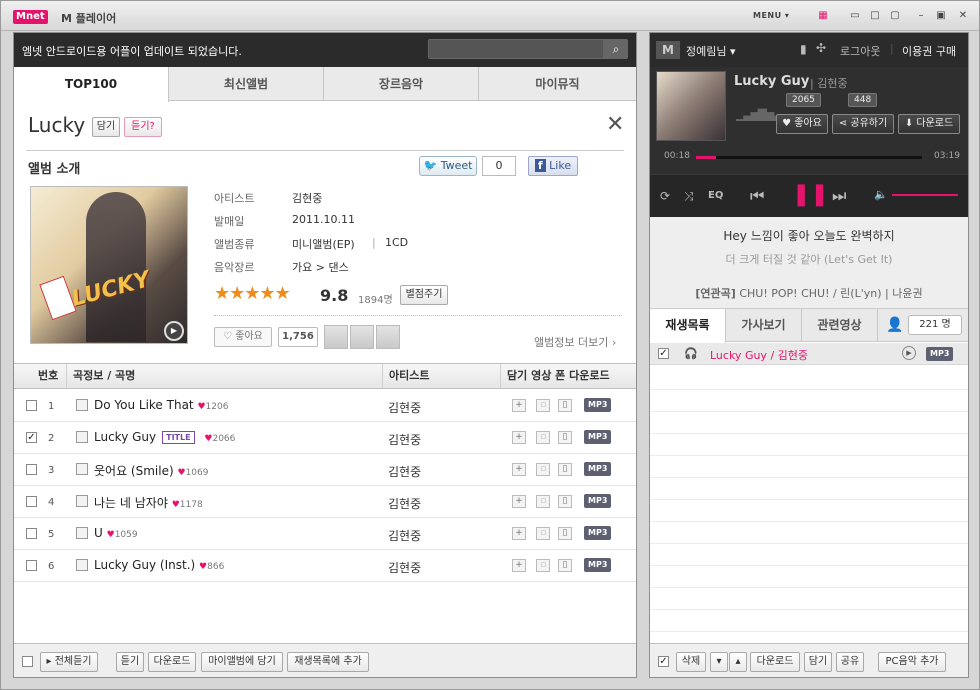 The height and width of the screenshot is (690, 980). What do you see at coordinates (711, 51) in the screenshot?
I see `user-name: 정예림님 ▾` at bounding box center [711, 51].